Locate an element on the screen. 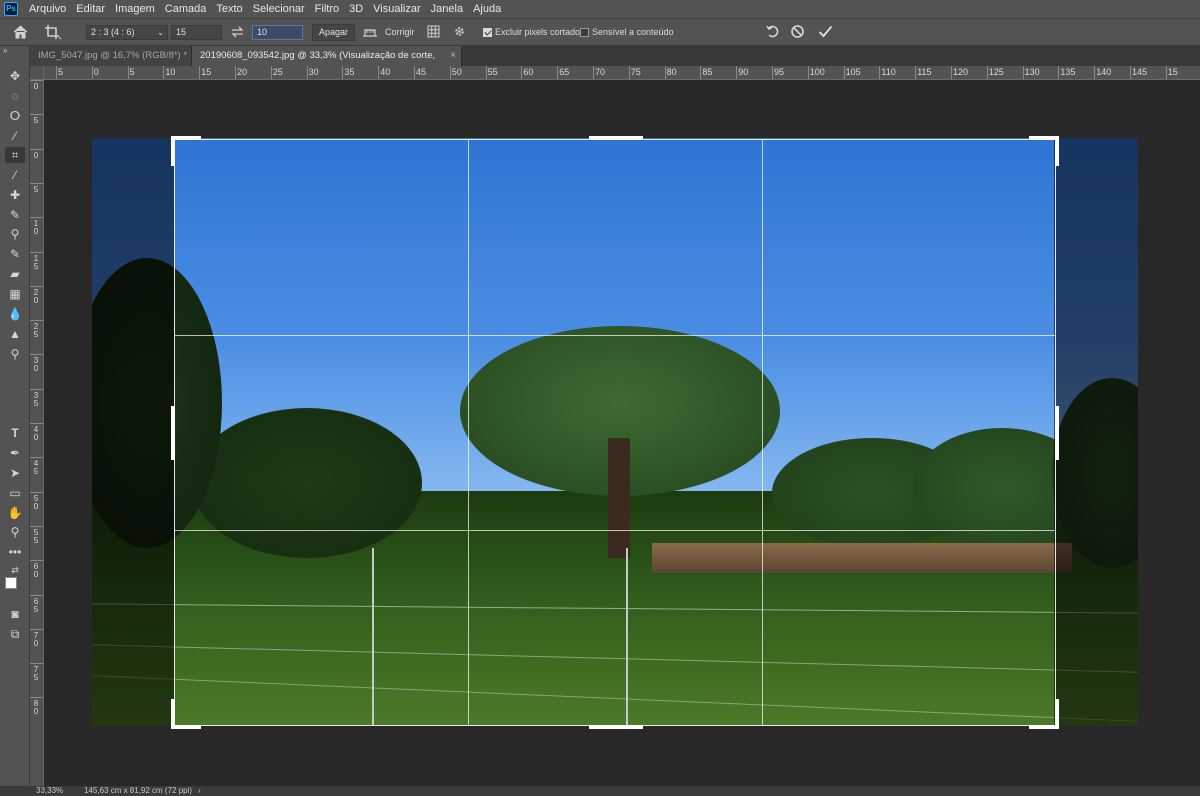  check-icon is located at coordinates (825, 31).